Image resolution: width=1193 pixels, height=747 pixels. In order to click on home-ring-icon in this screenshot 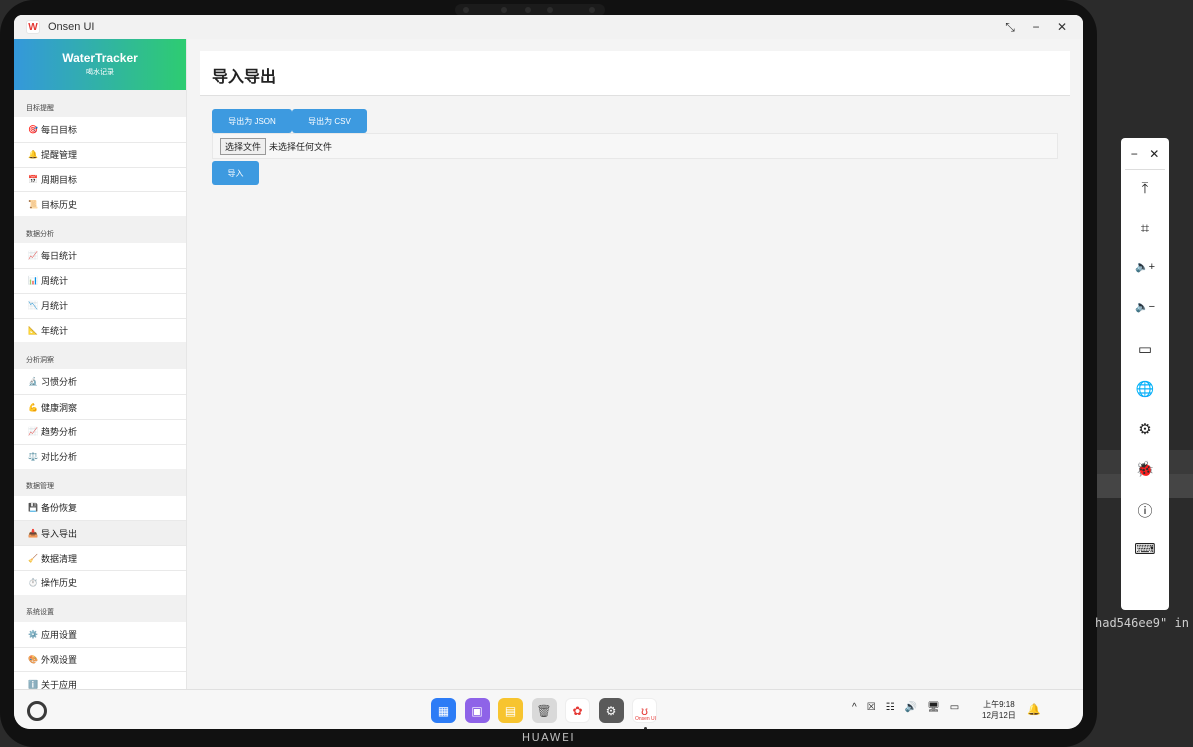, I will do `click(37, 711)`.